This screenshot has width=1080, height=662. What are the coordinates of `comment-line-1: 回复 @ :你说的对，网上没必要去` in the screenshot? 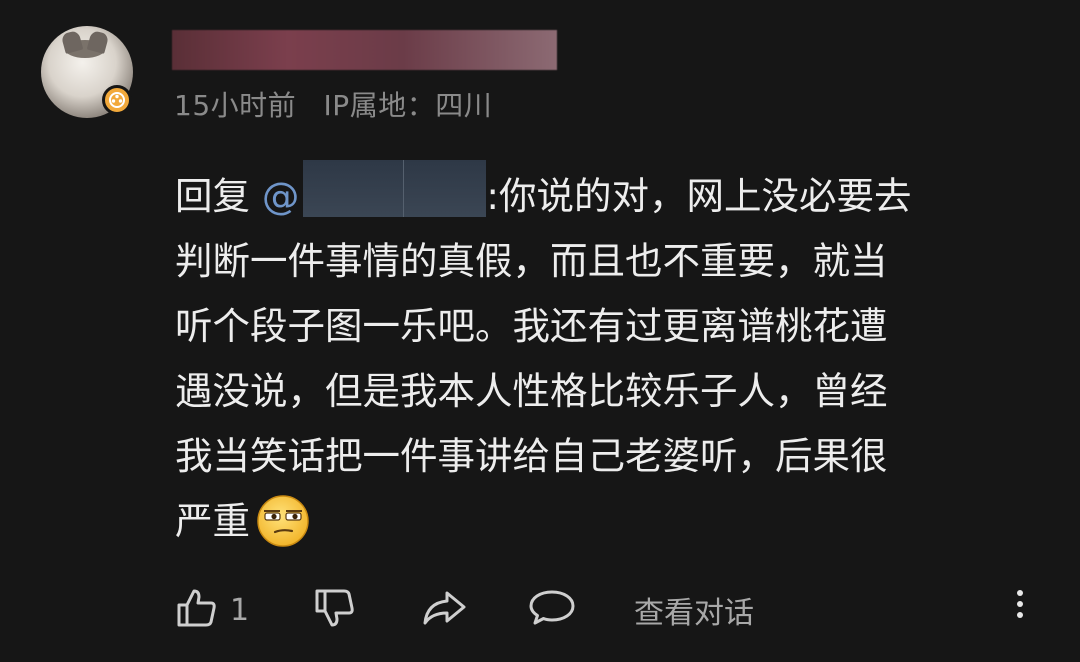 It's located at (610, 194).